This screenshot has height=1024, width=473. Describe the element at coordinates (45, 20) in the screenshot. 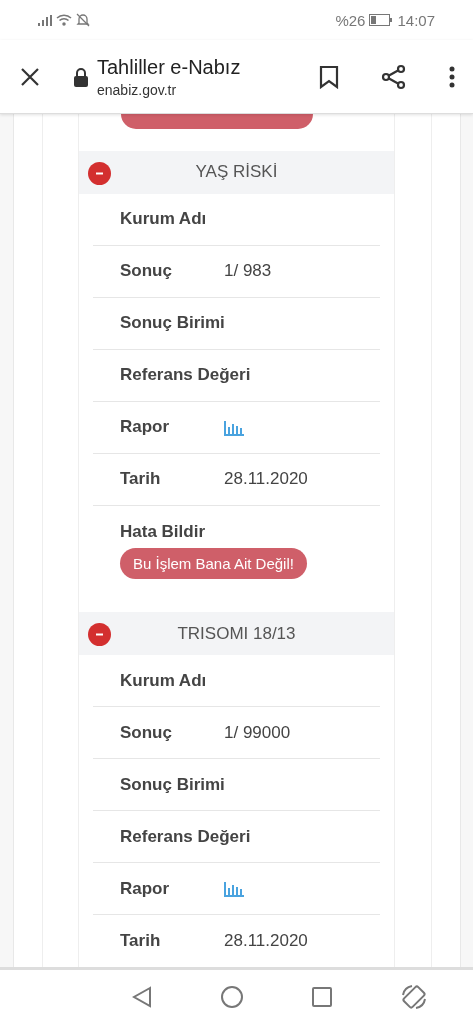

I see `signal-icon` at that location.